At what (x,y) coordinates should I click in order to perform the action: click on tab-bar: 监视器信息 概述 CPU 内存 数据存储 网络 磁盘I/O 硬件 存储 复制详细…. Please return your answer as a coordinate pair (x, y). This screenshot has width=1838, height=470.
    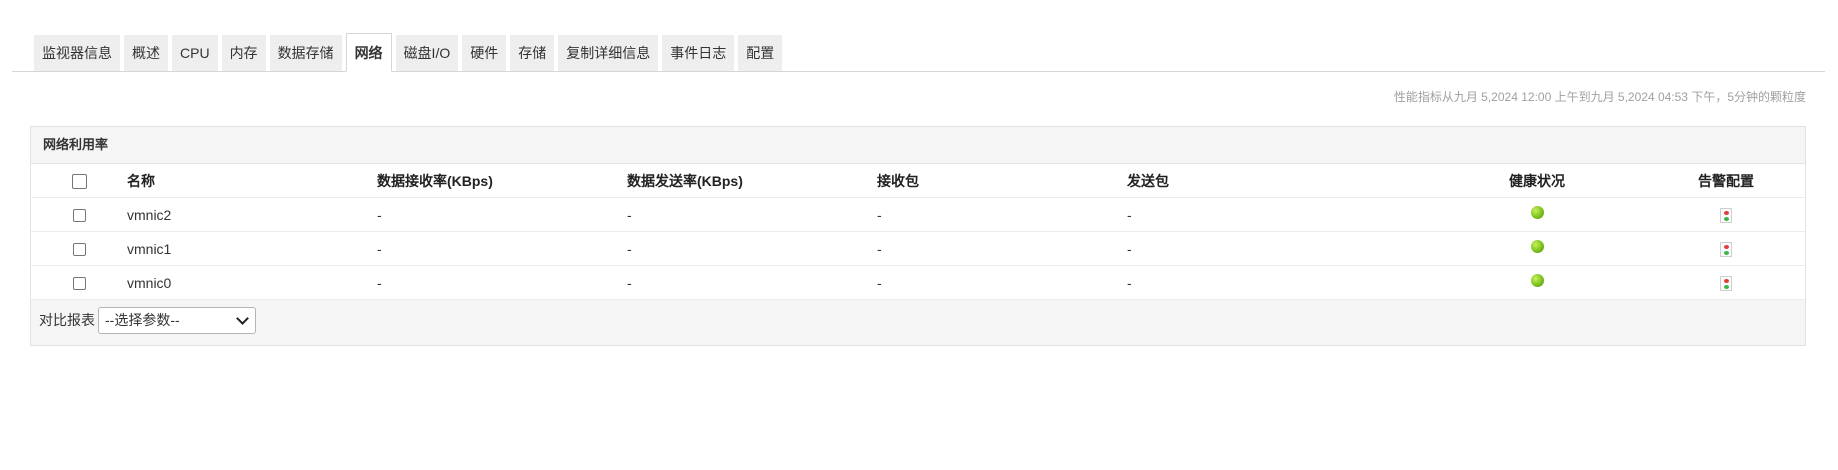
    Looking at the image, I should click on (918, 52).